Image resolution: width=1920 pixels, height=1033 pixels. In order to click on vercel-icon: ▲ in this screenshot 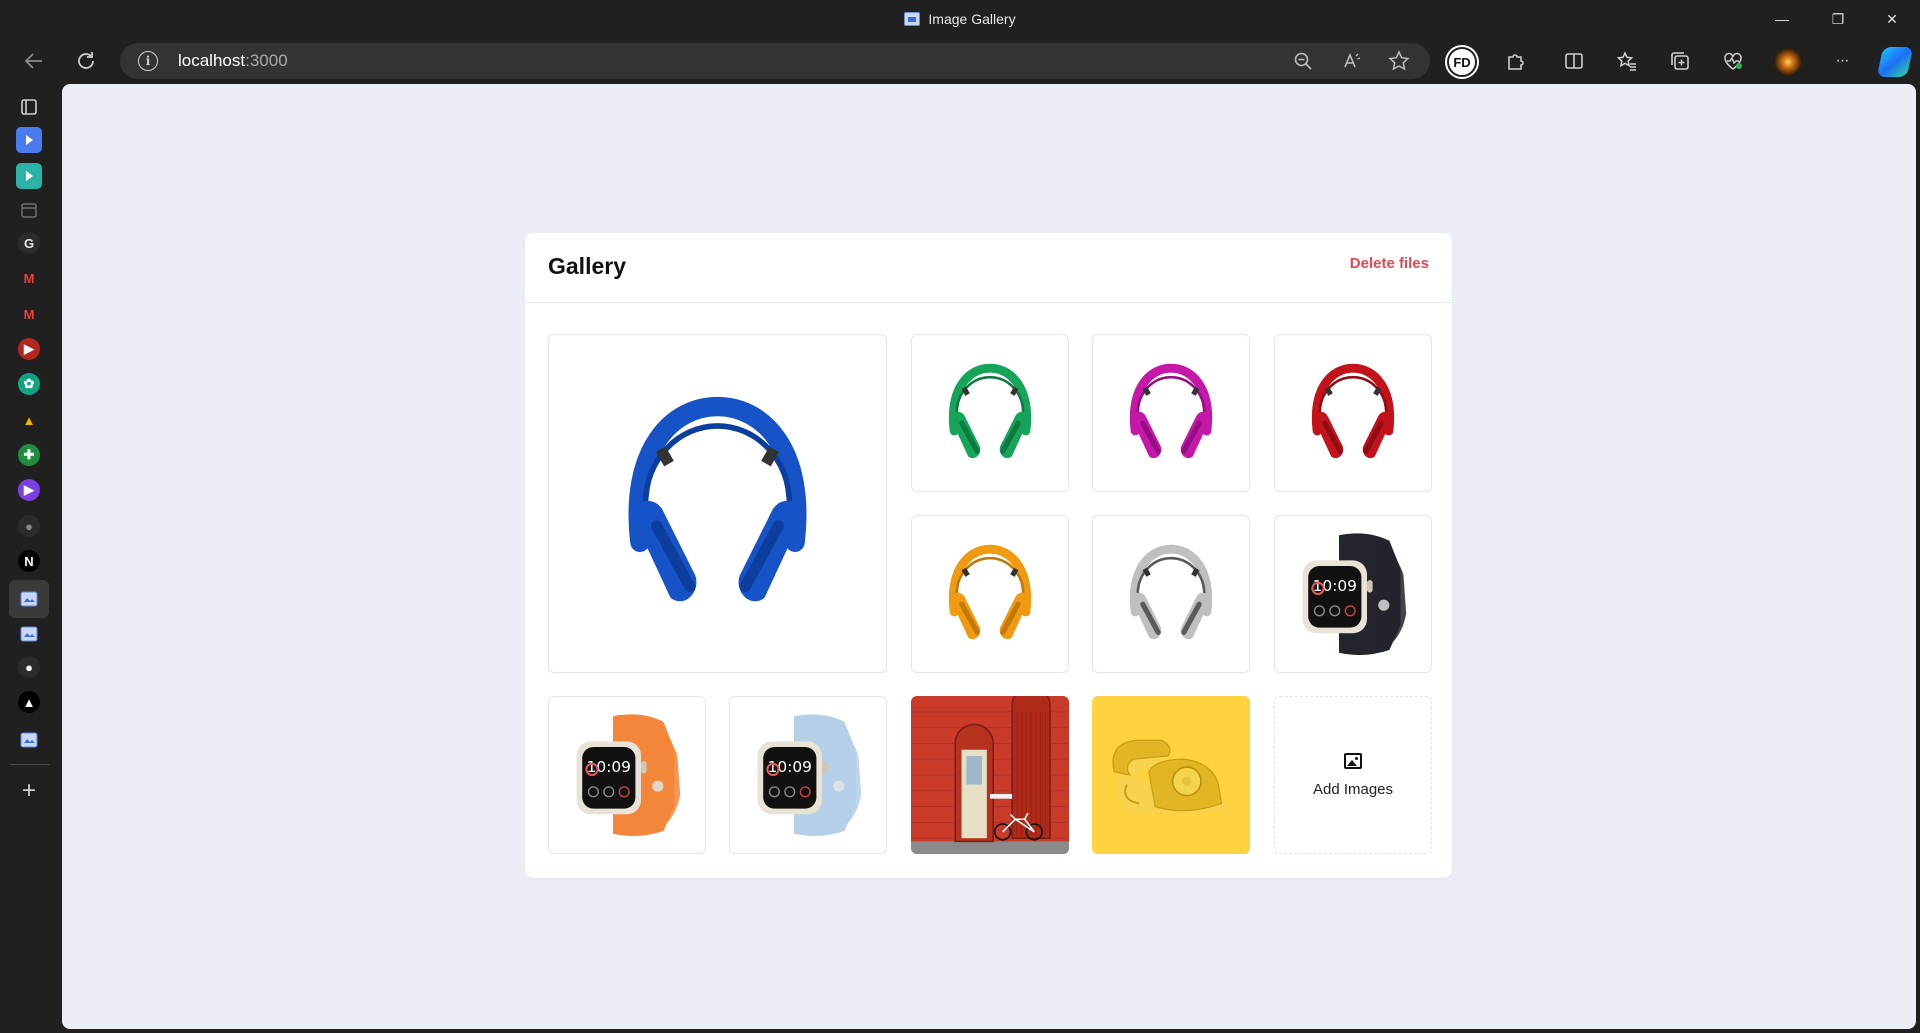, I will do `click(29, 702)`.